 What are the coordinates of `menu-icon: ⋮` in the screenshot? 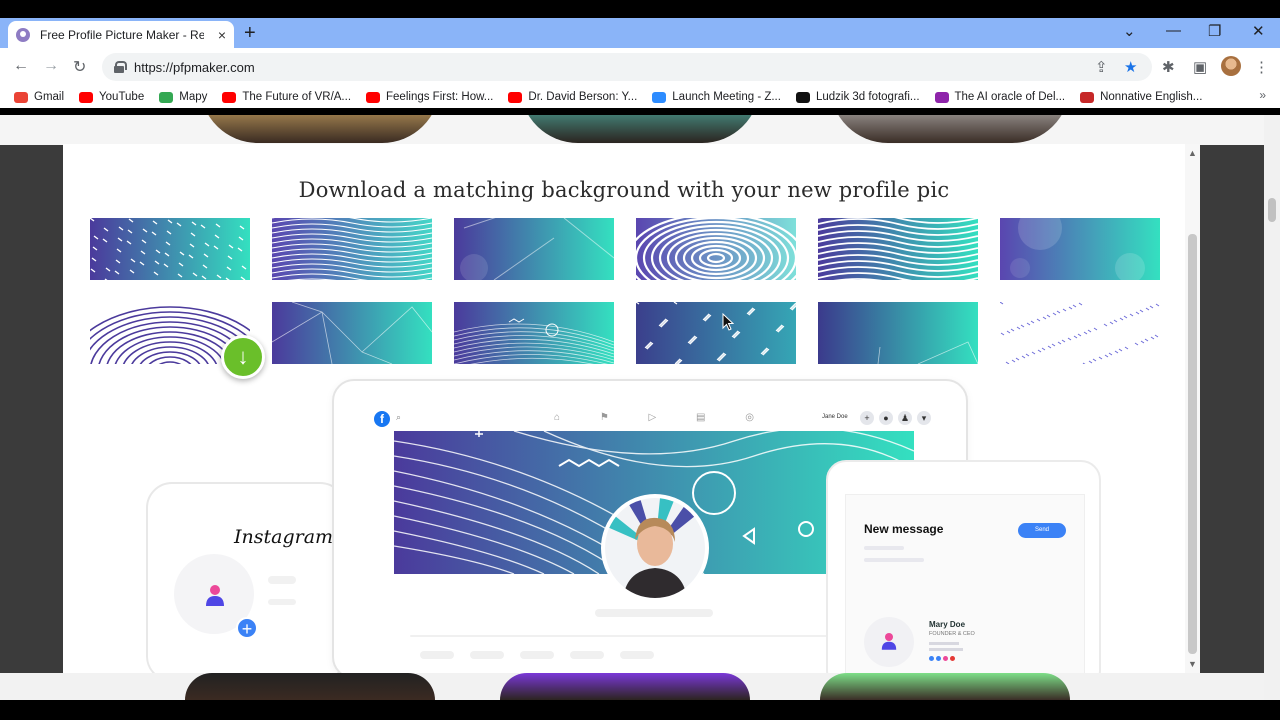 It's located at (1261, 67).